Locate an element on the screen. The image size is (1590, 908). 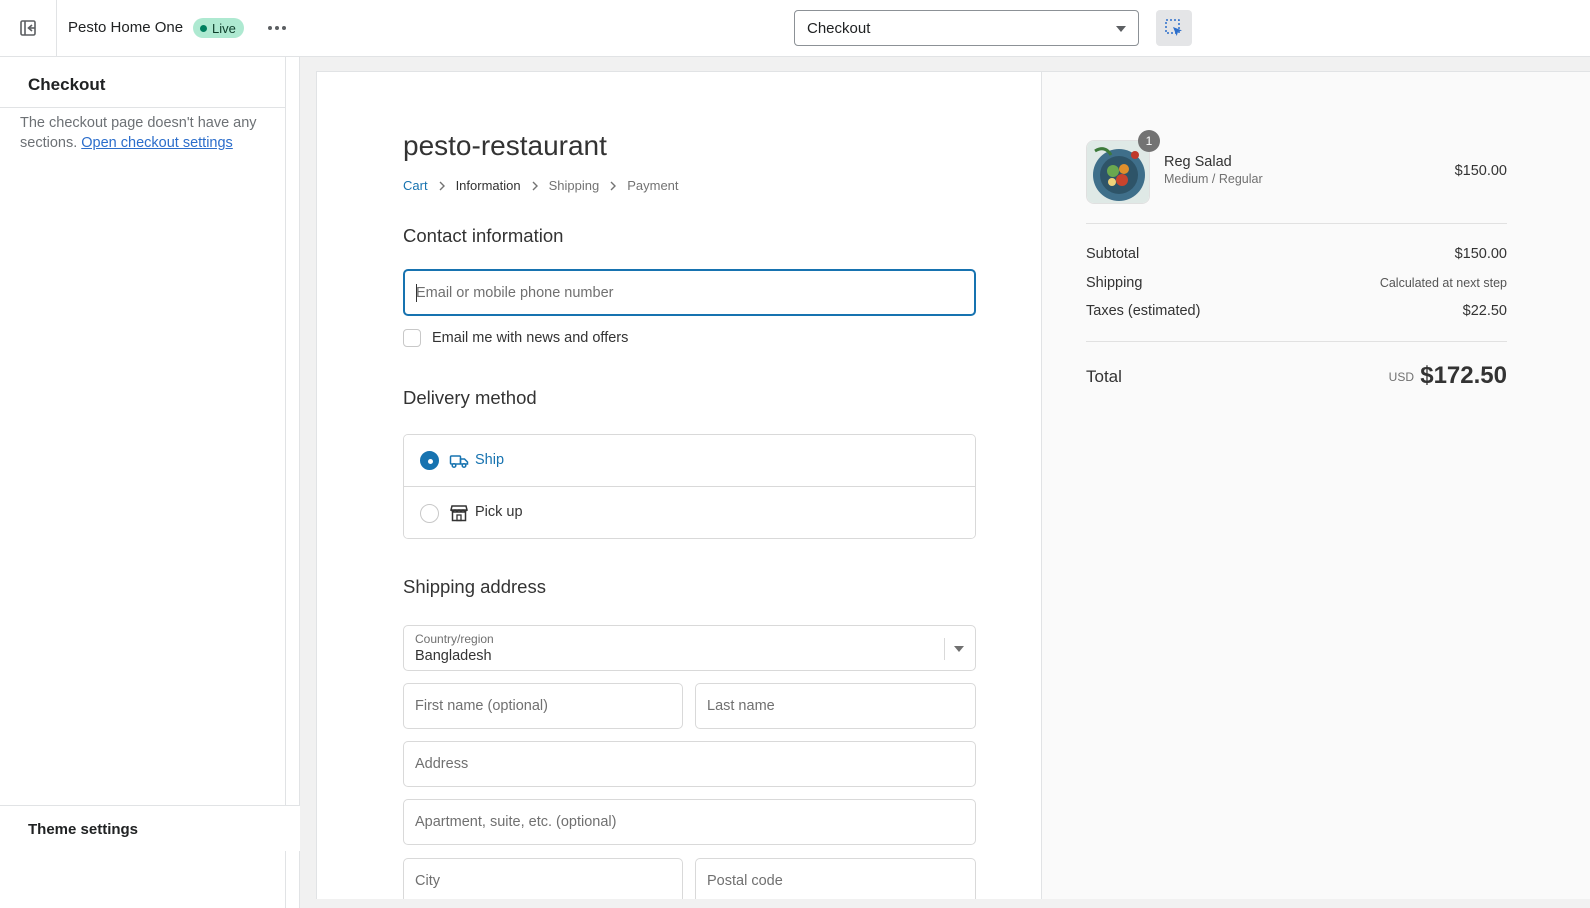
pickup-label: Pick up is located at coordinates (499, 512).